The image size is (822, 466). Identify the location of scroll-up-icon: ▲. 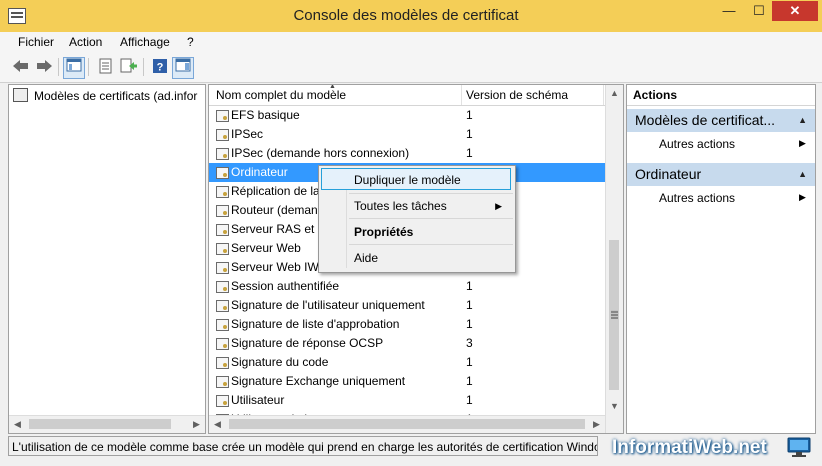
(614, 93).